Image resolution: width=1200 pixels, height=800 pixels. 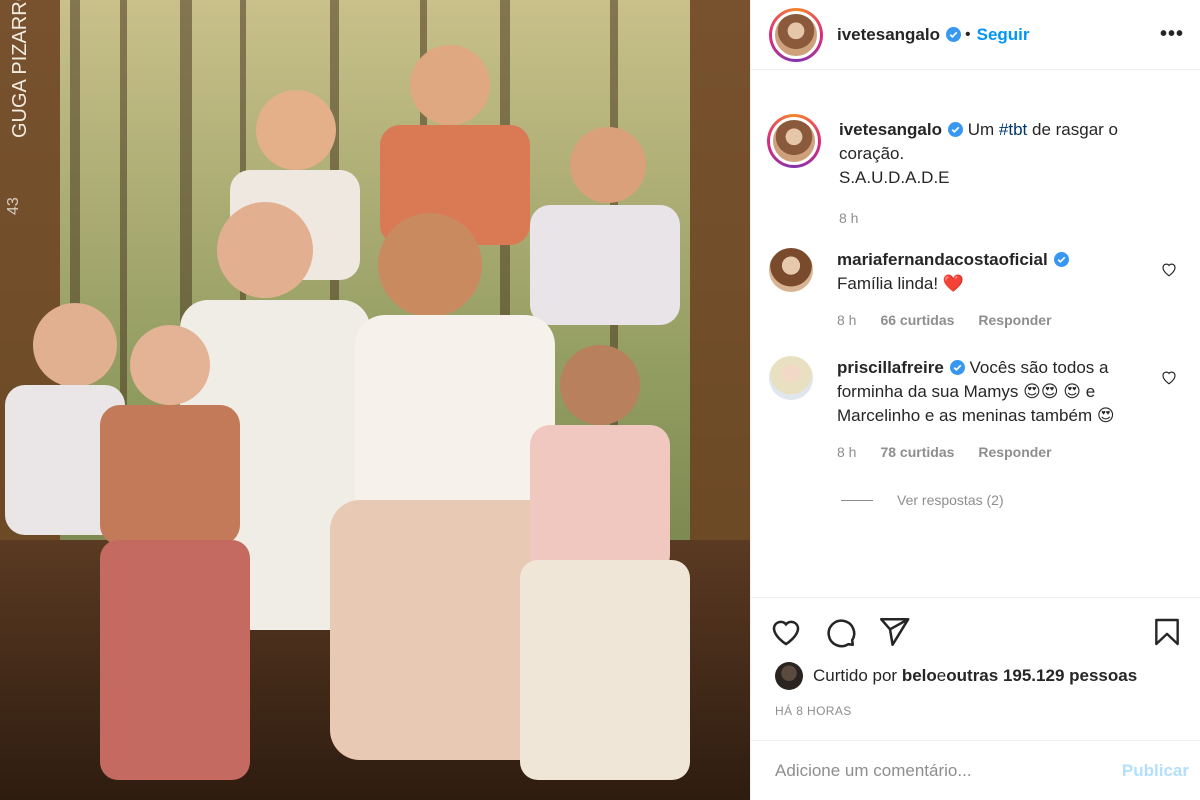 What do you see at coordinates (13, 206) in the screenshot?
I see `svg-text: 43` at bounding box center [13, 206].